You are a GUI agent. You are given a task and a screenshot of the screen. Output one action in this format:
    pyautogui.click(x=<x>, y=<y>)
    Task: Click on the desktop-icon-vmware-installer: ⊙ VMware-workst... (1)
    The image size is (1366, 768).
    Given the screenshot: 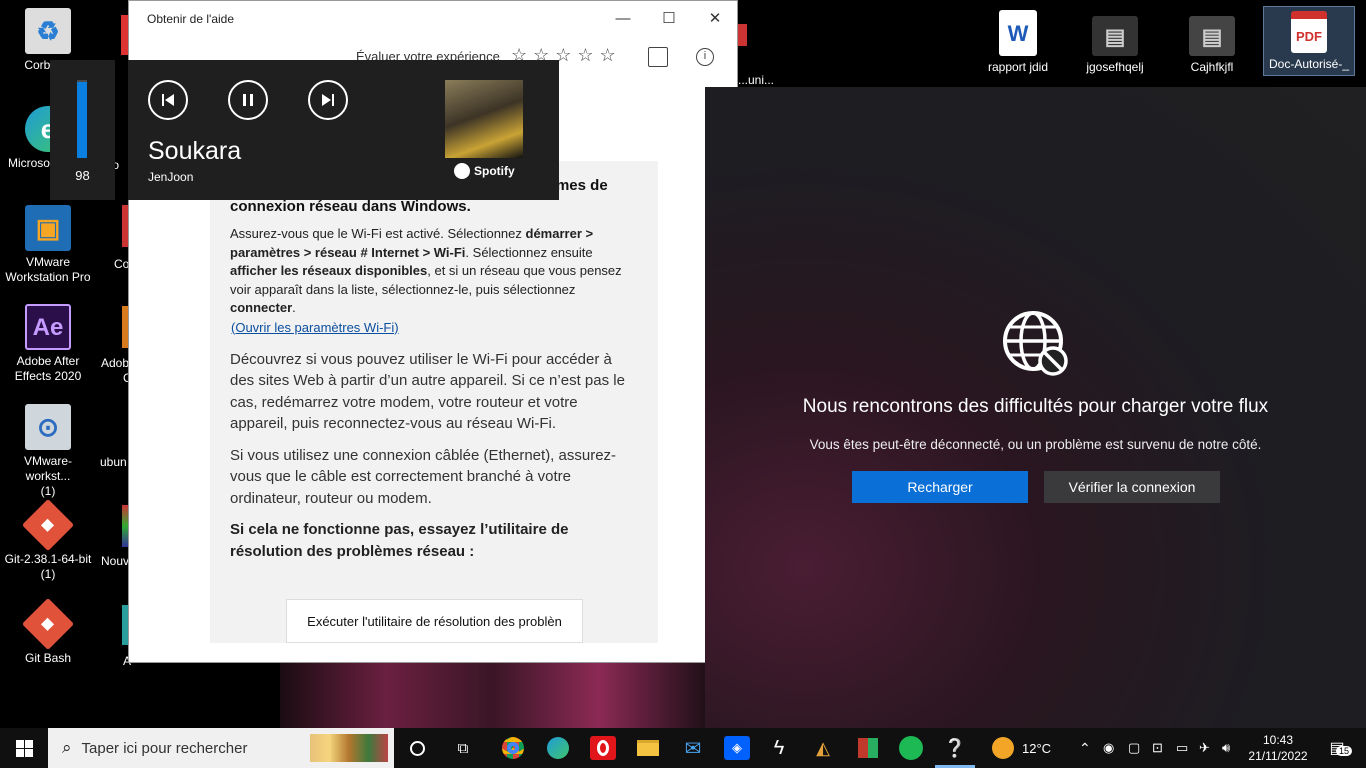 What is the action you would take?
    pyautogui.click(x=48, y=451)
    